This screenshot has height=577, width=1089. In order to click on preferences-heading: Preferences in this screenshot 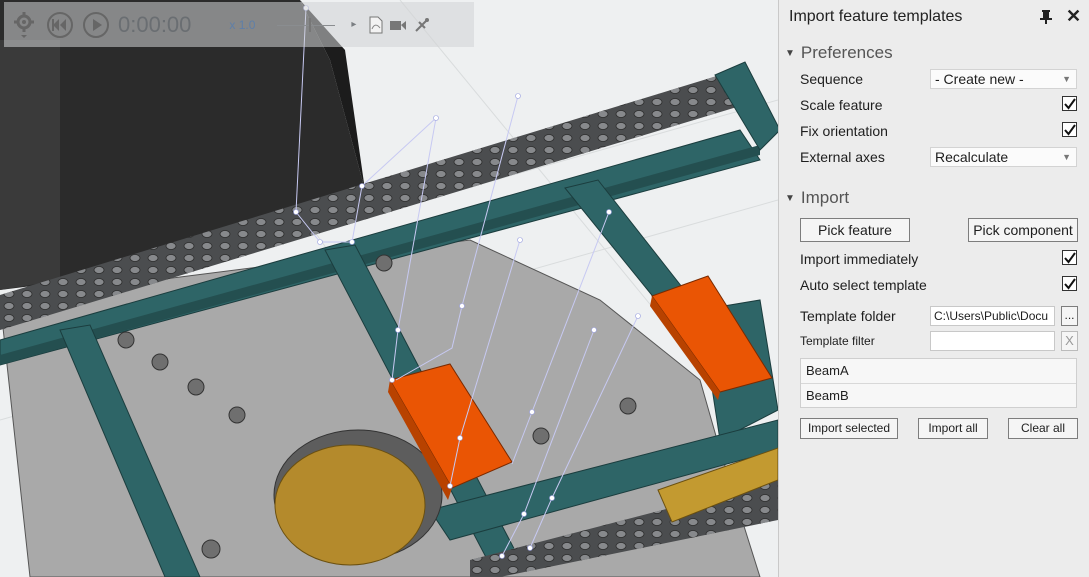, I will do `click(846, 52)`.